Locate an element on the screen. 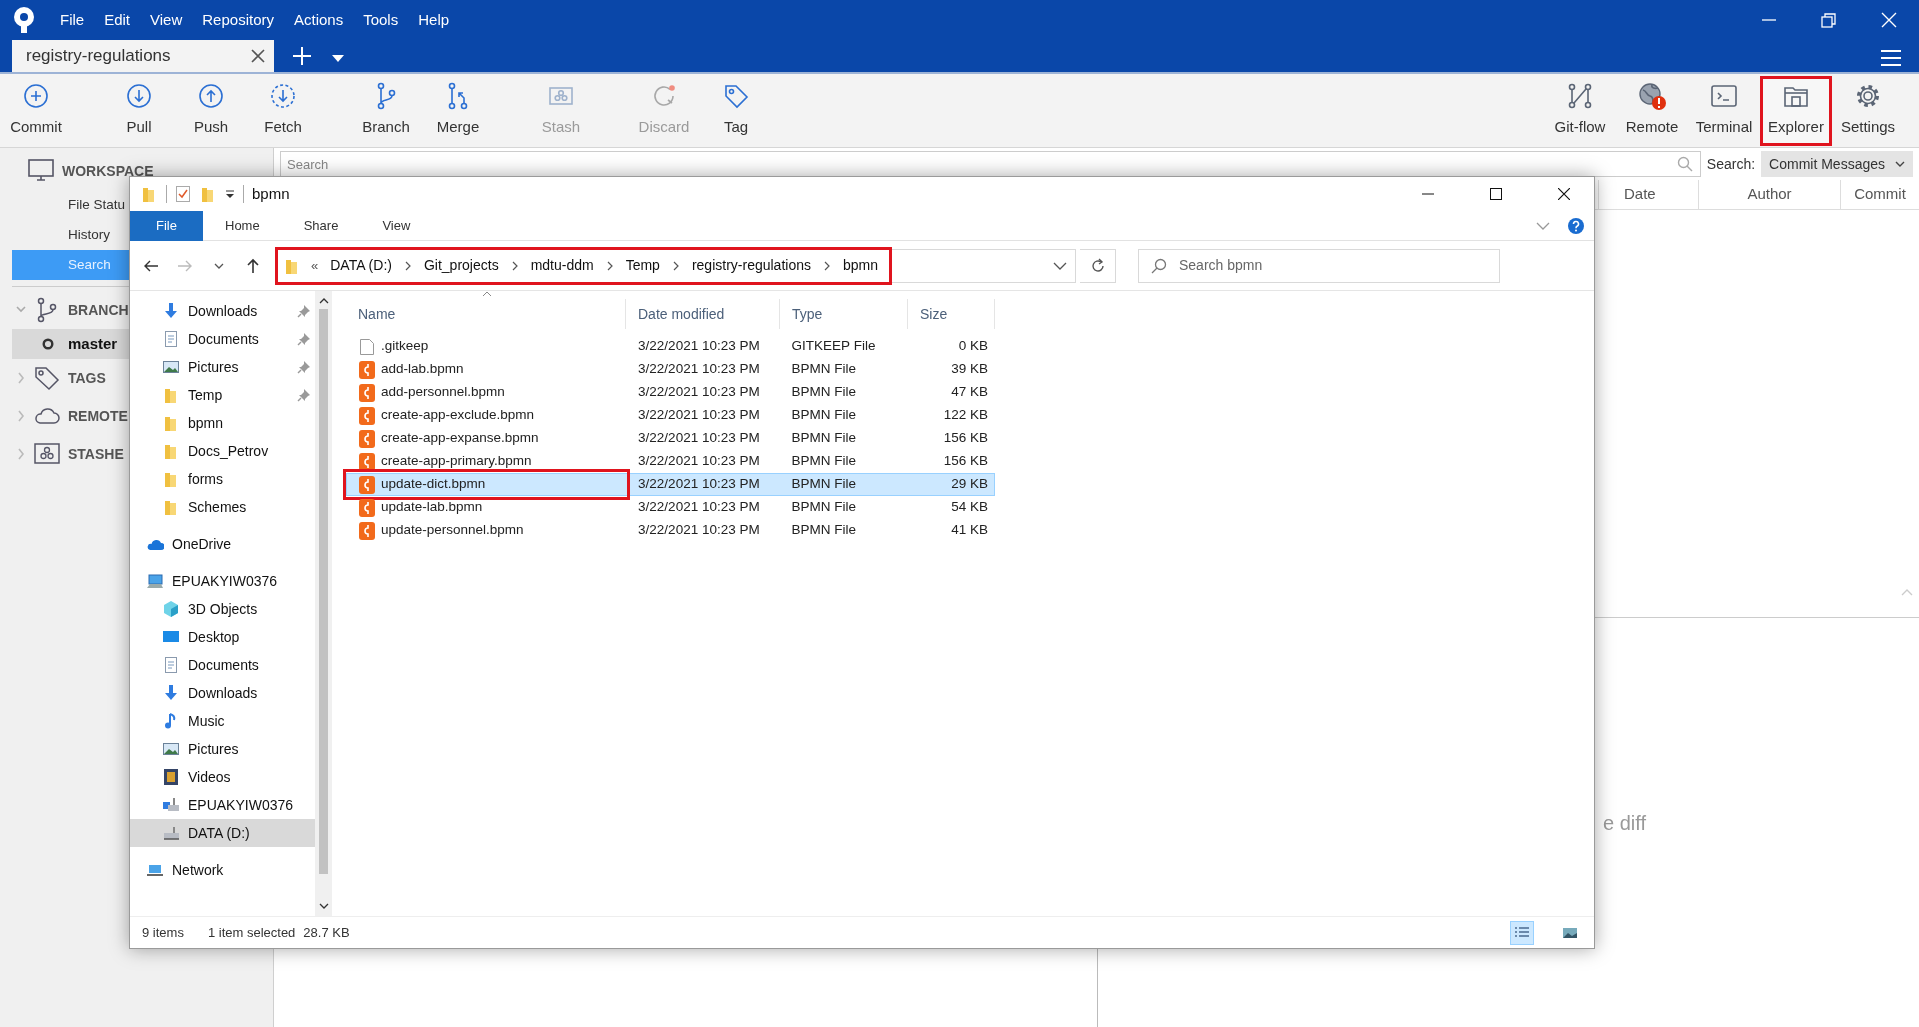  menu-item: View is located at coordinates (166, 20).